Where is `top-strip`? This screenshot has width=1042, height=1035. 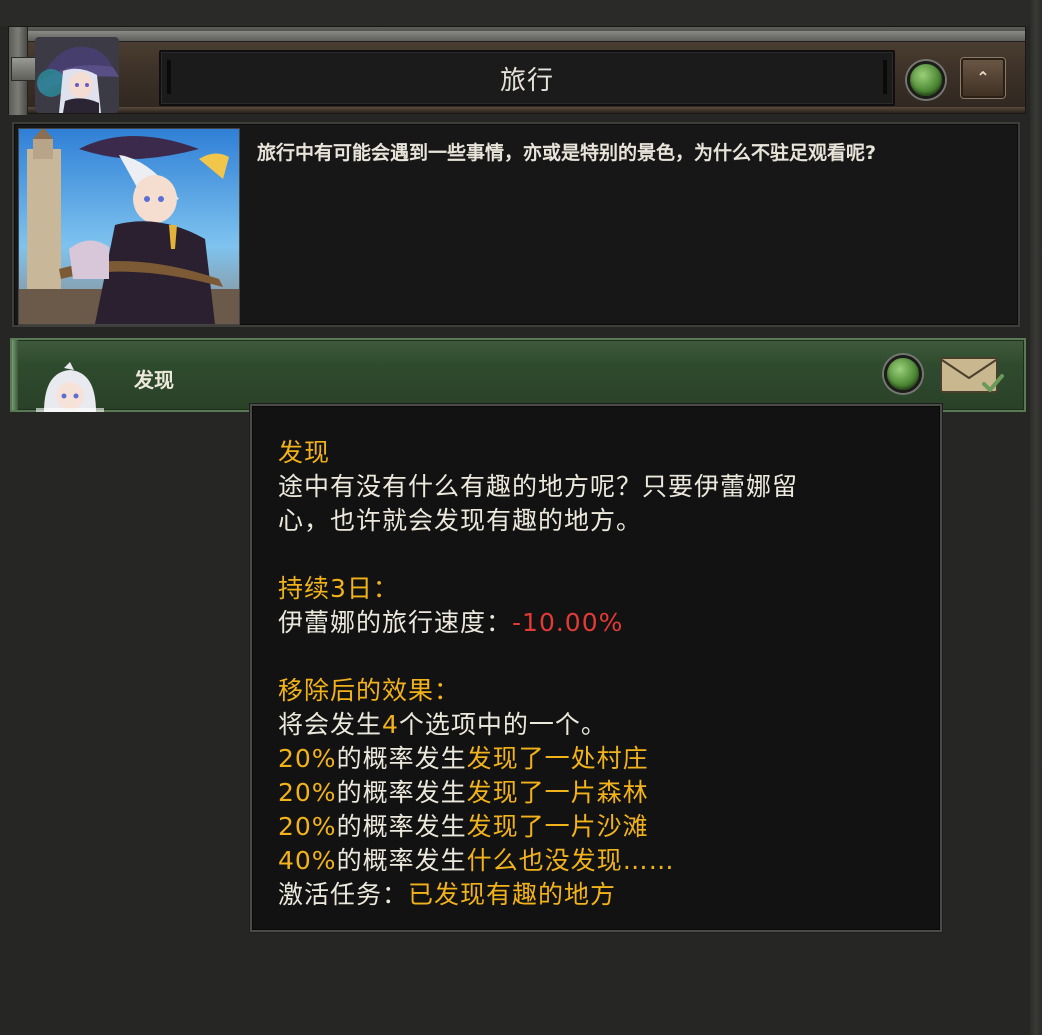 top-strip is located at coordinates (515, 13).